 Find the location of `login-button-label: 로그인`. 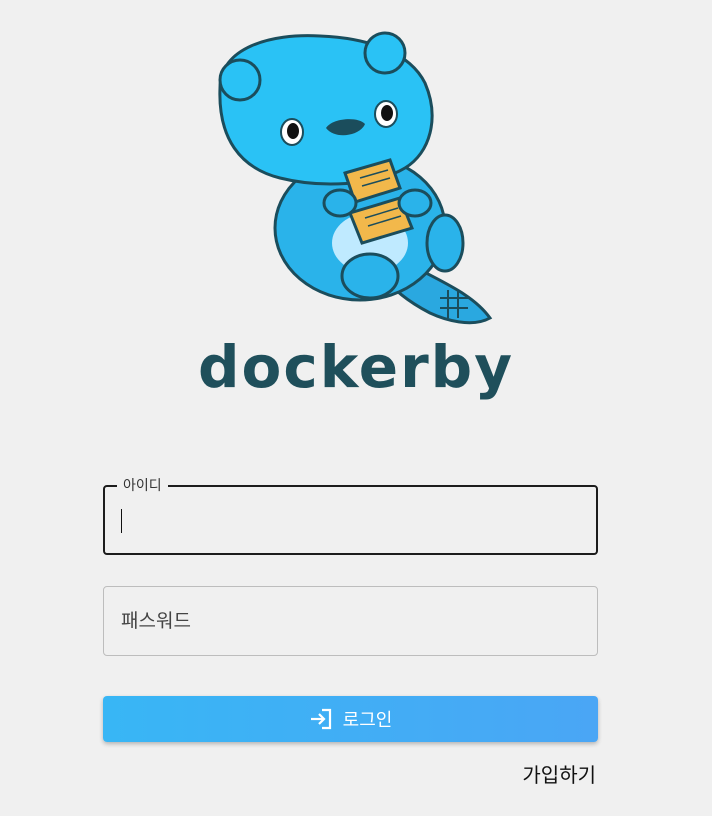

login-button-label: 로그인 is located at coordinates (367, 720).